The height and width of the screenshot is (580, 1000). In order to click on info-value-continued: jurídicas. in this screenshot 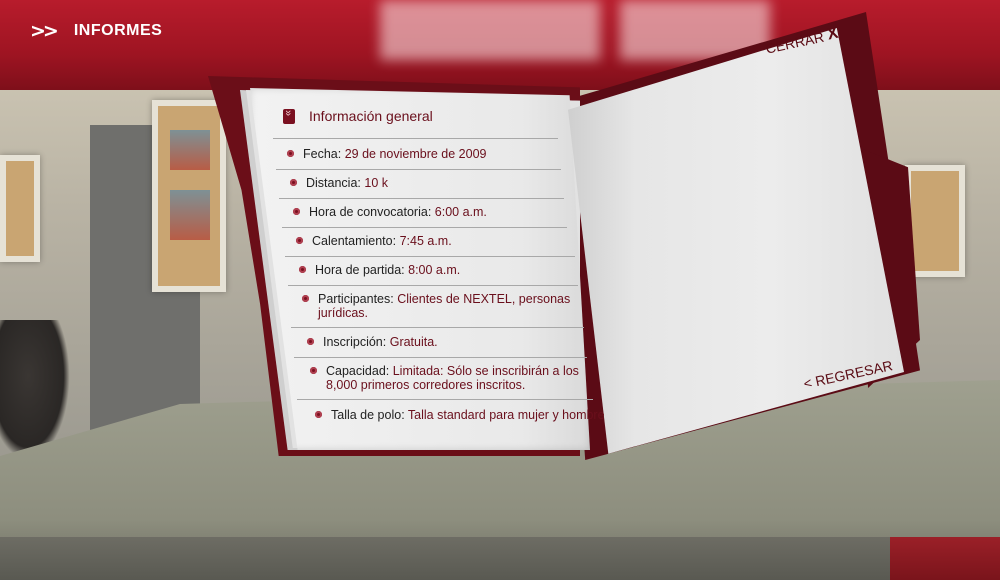, I will do `click(343, 313)`.